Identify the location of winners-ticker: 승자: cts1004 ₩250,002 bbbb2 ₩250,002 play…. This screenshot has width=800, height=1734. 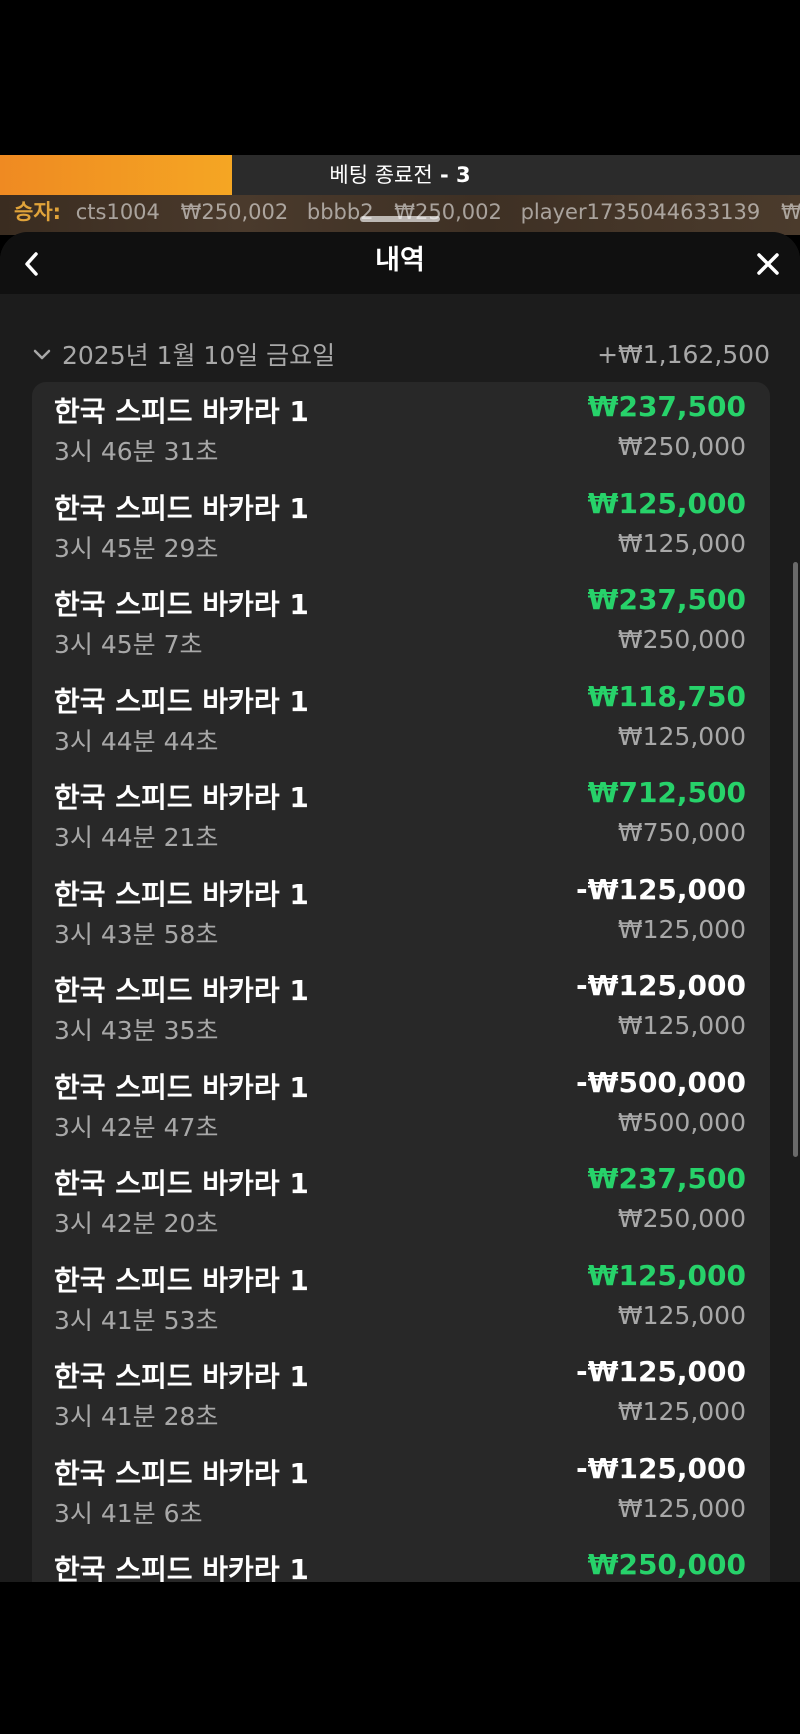
(400, 215).